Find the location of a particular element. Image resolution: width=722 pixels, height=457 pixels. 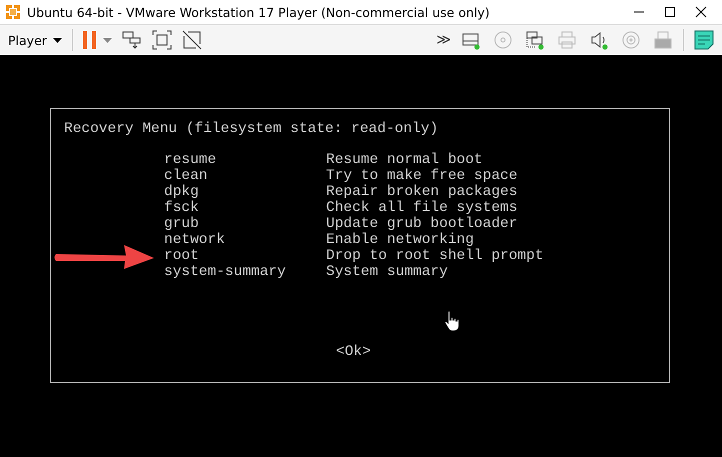

menu-command: clean is located at coordinates (245, 176).